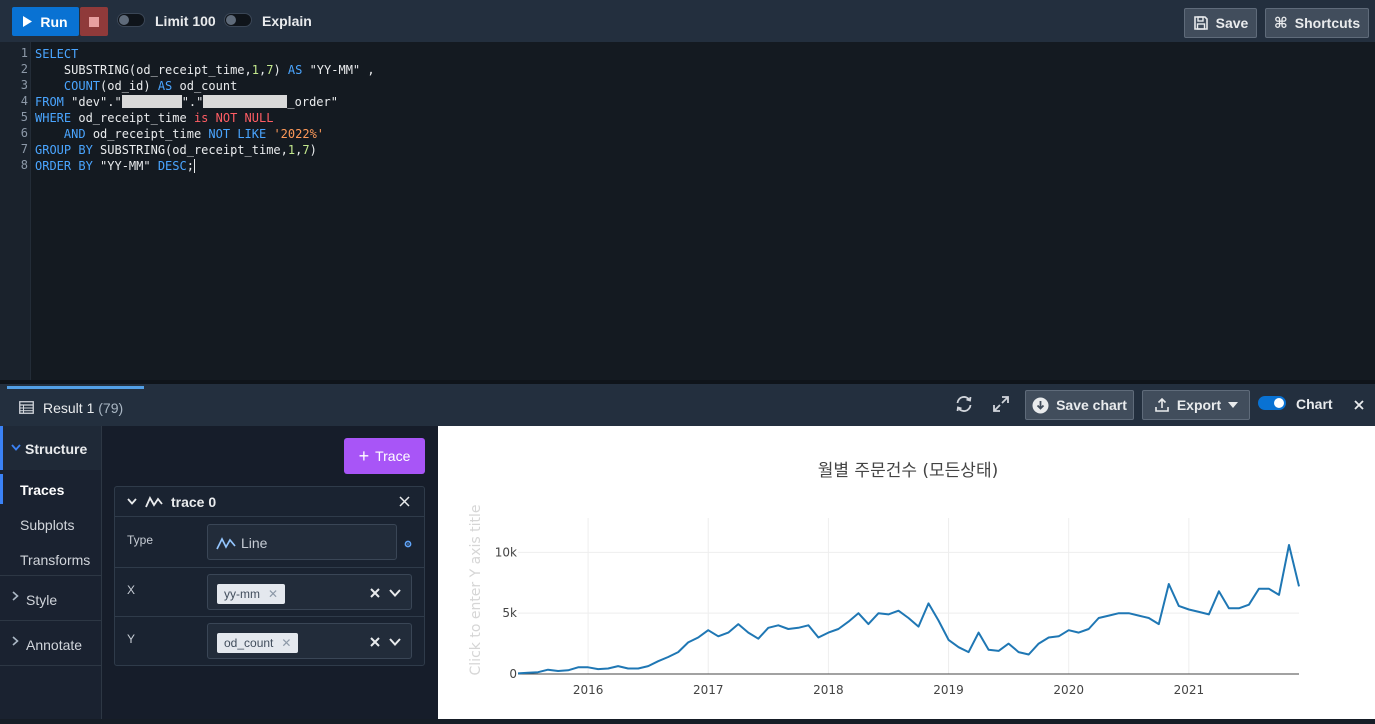 Image resolution: width=1375 pixels, height=724 pixels. What do you see at coordinates (313, 150) in the screenshot?
I see `code-token: )` at bounding box center [313, 150].